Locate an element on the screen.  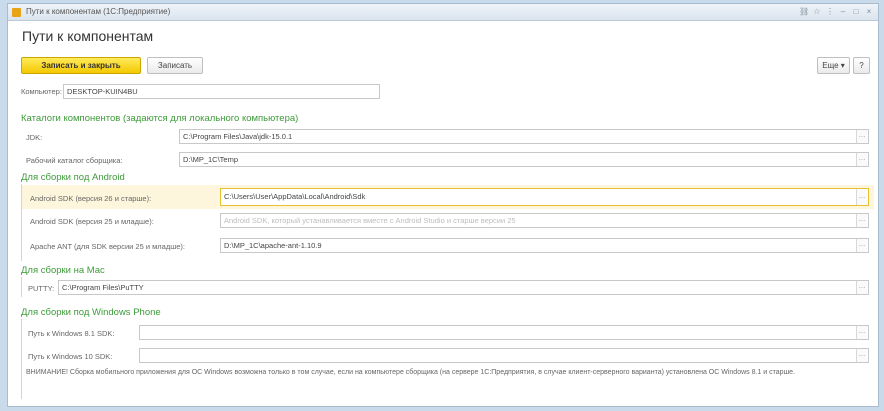
minimize-icon: – is located at coordinates (843, 11).